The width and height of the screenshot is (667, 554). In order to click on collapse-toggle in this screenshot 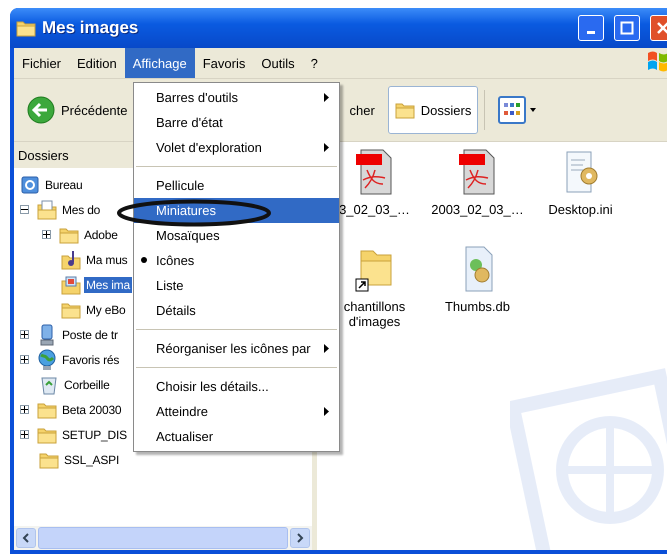, I will do `click(24, 209)`.